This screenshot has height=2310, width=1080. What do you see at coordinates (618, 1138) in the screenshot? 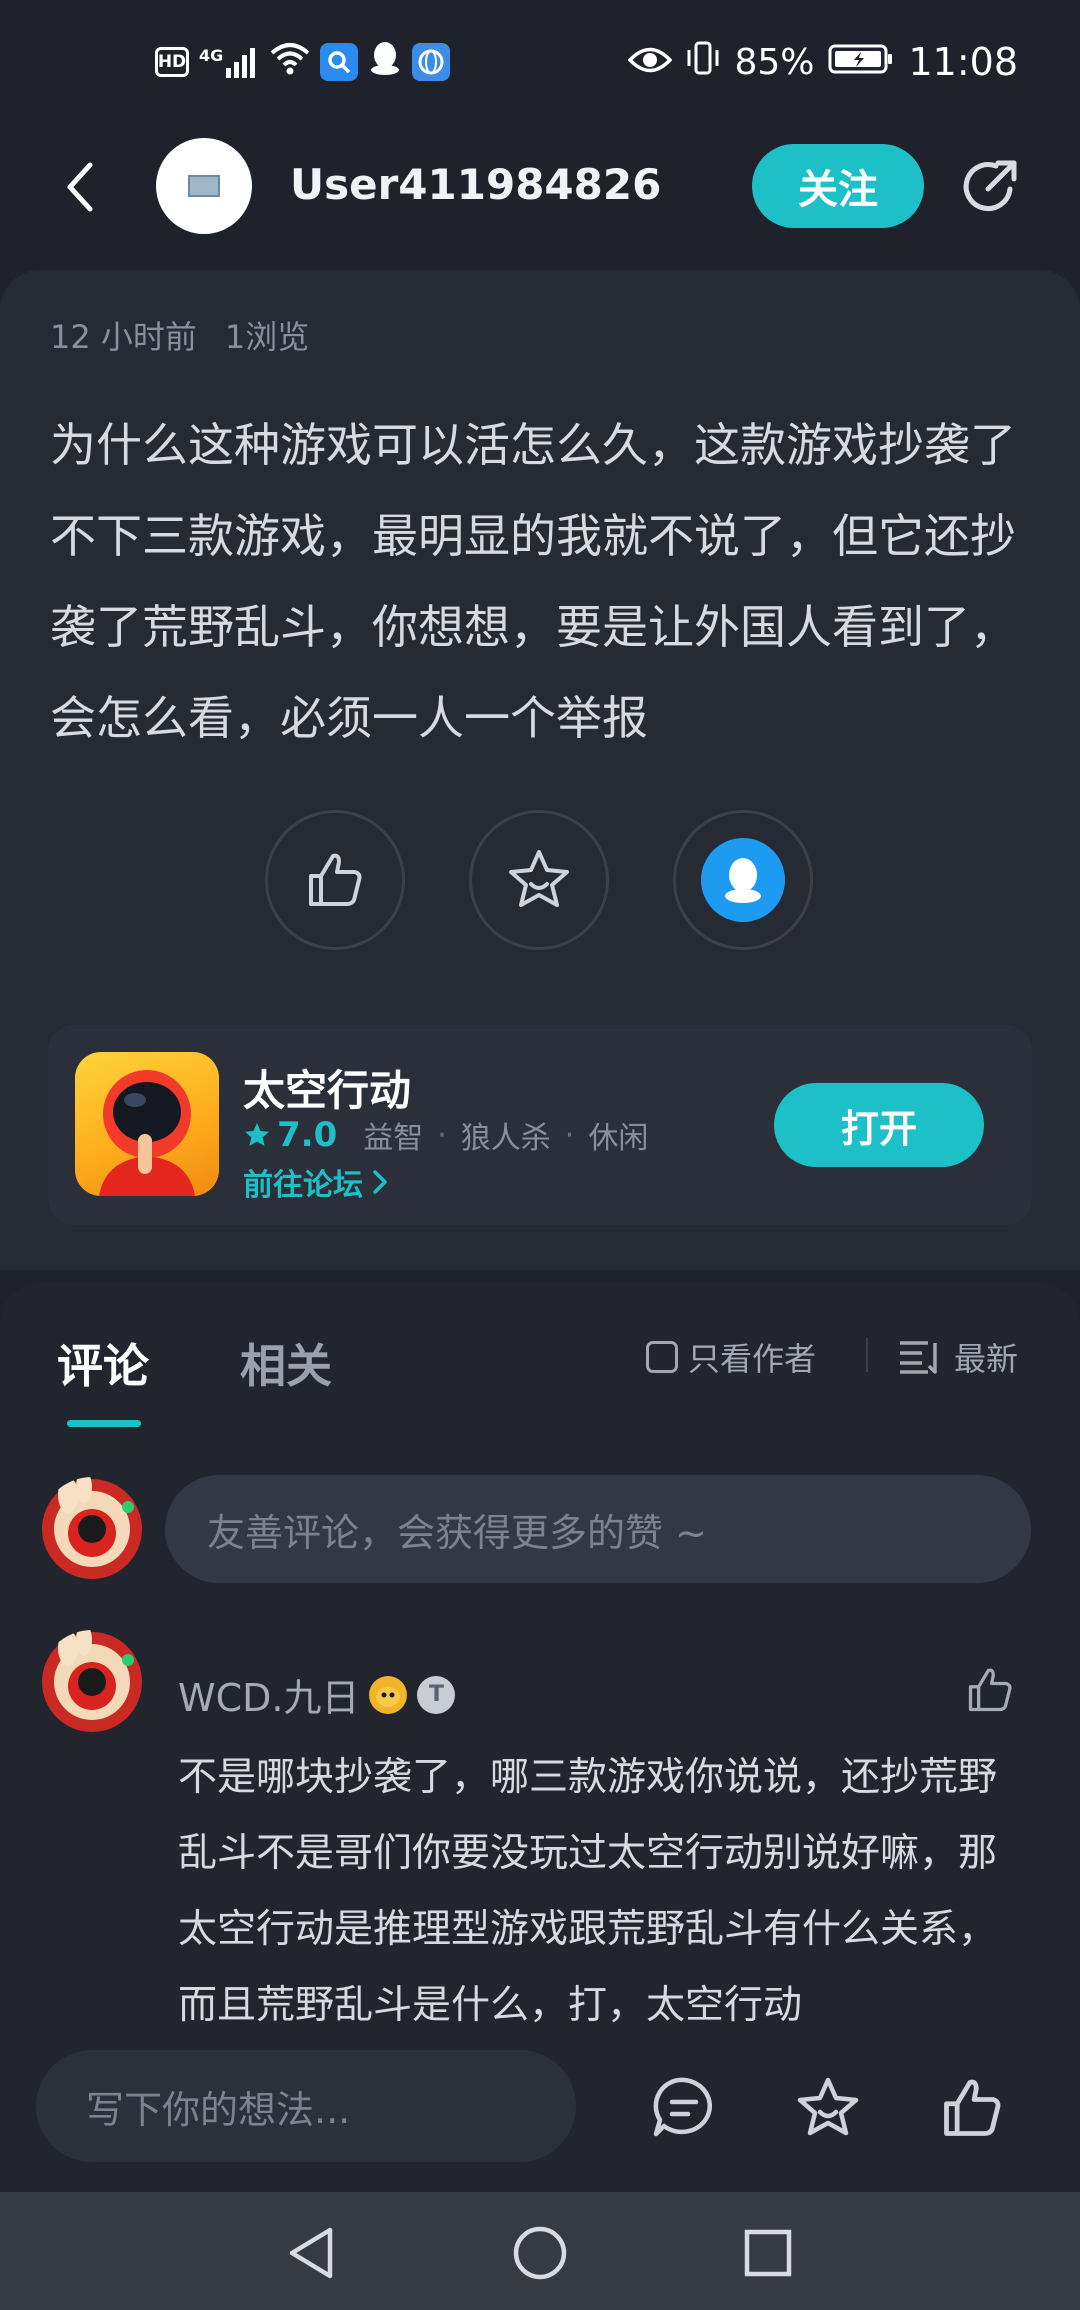
I see `game-tag: 休闲` at bounding box center [618, 1138].